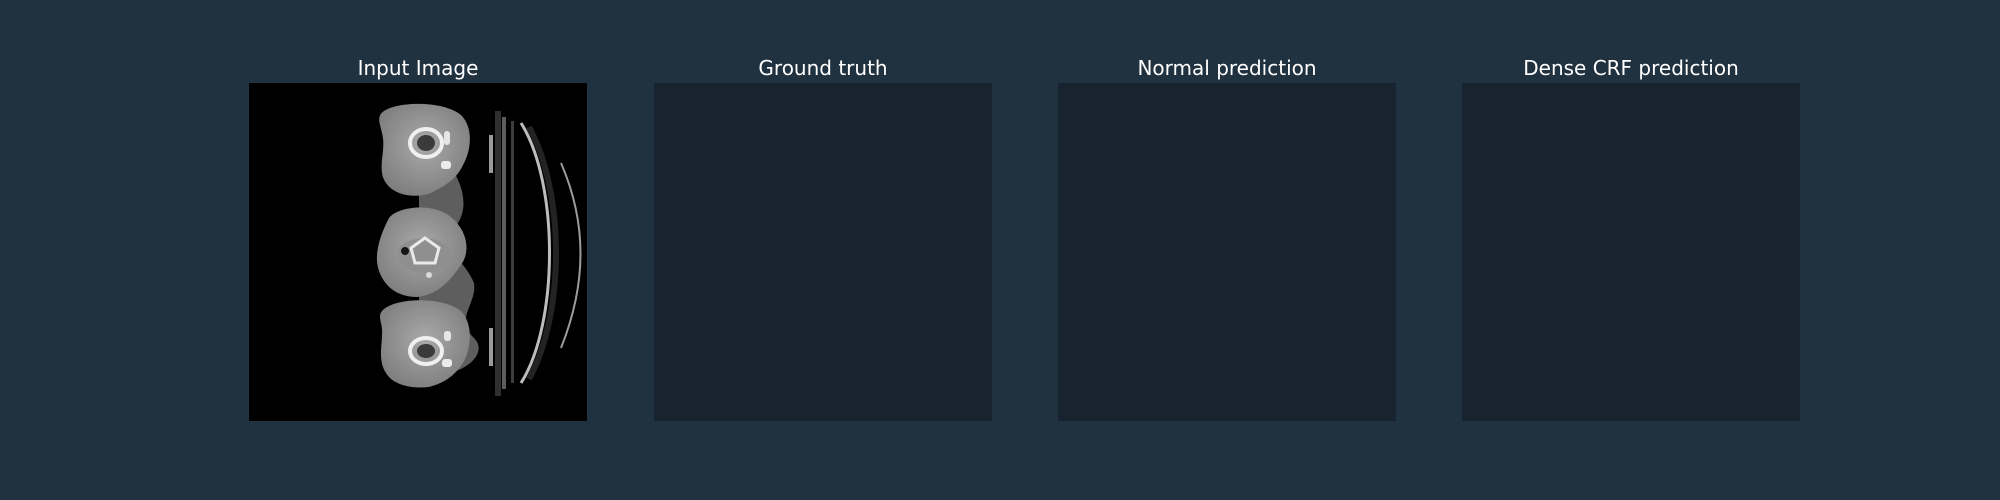  I want to click on input-image-panel, so click(418, 252).